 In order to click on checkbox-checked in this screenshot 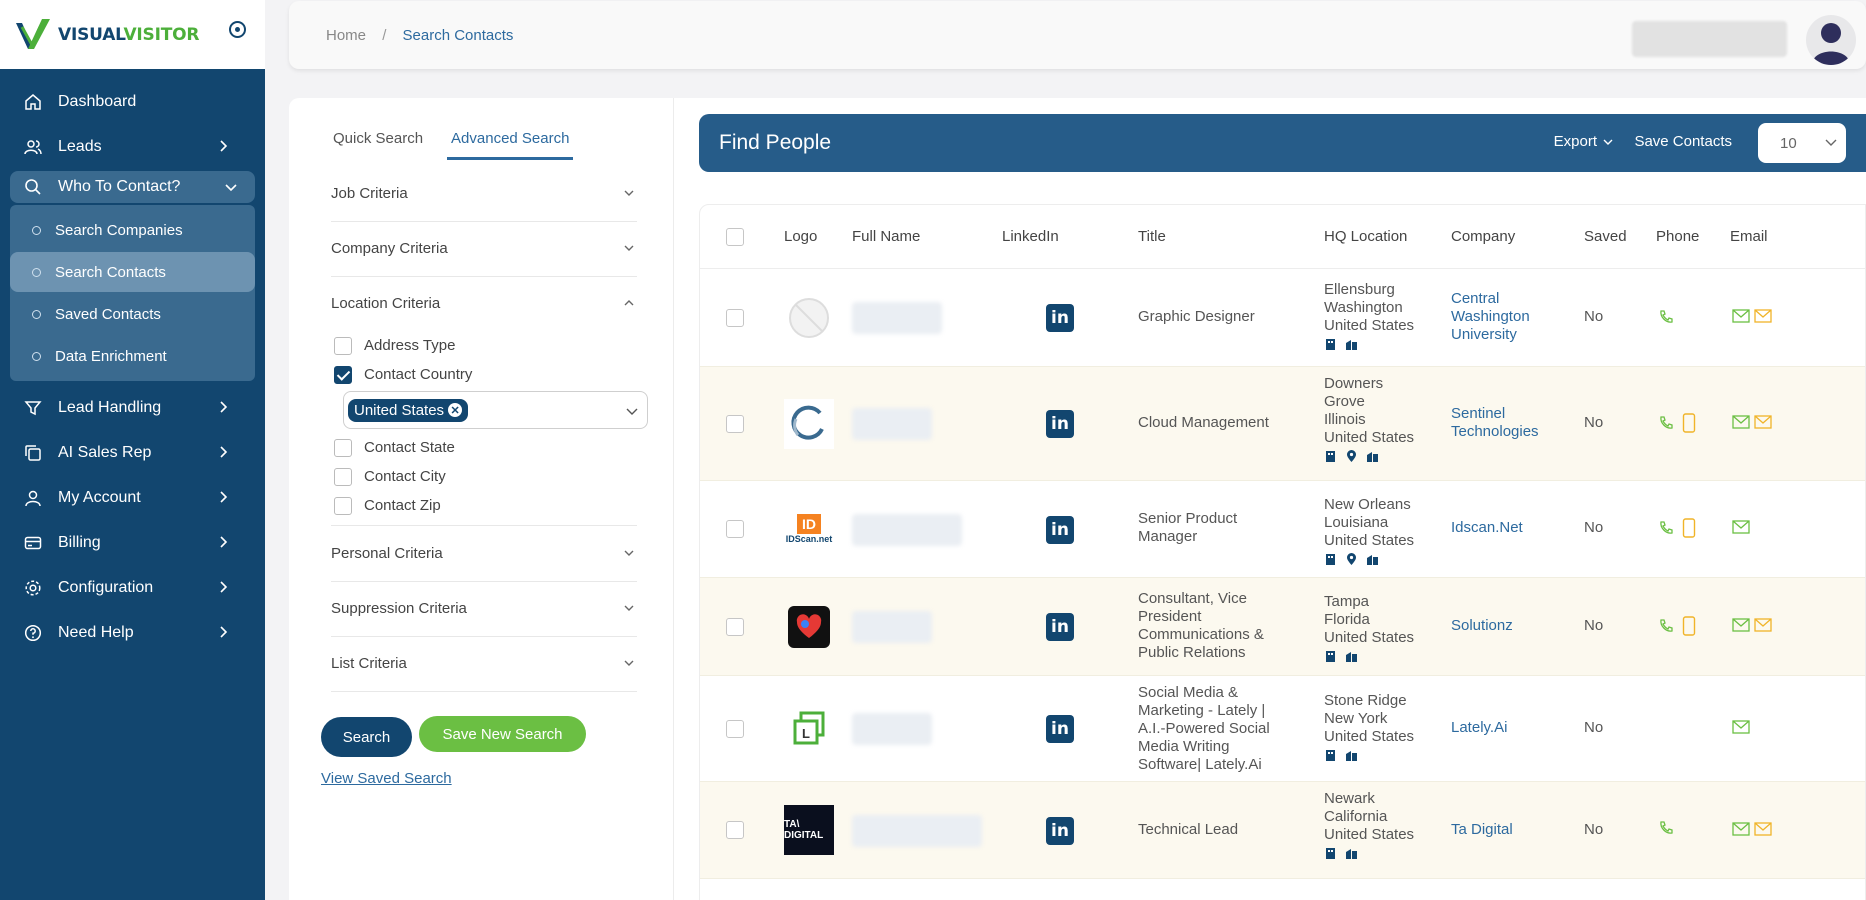, I will do `click(343, 374)`.